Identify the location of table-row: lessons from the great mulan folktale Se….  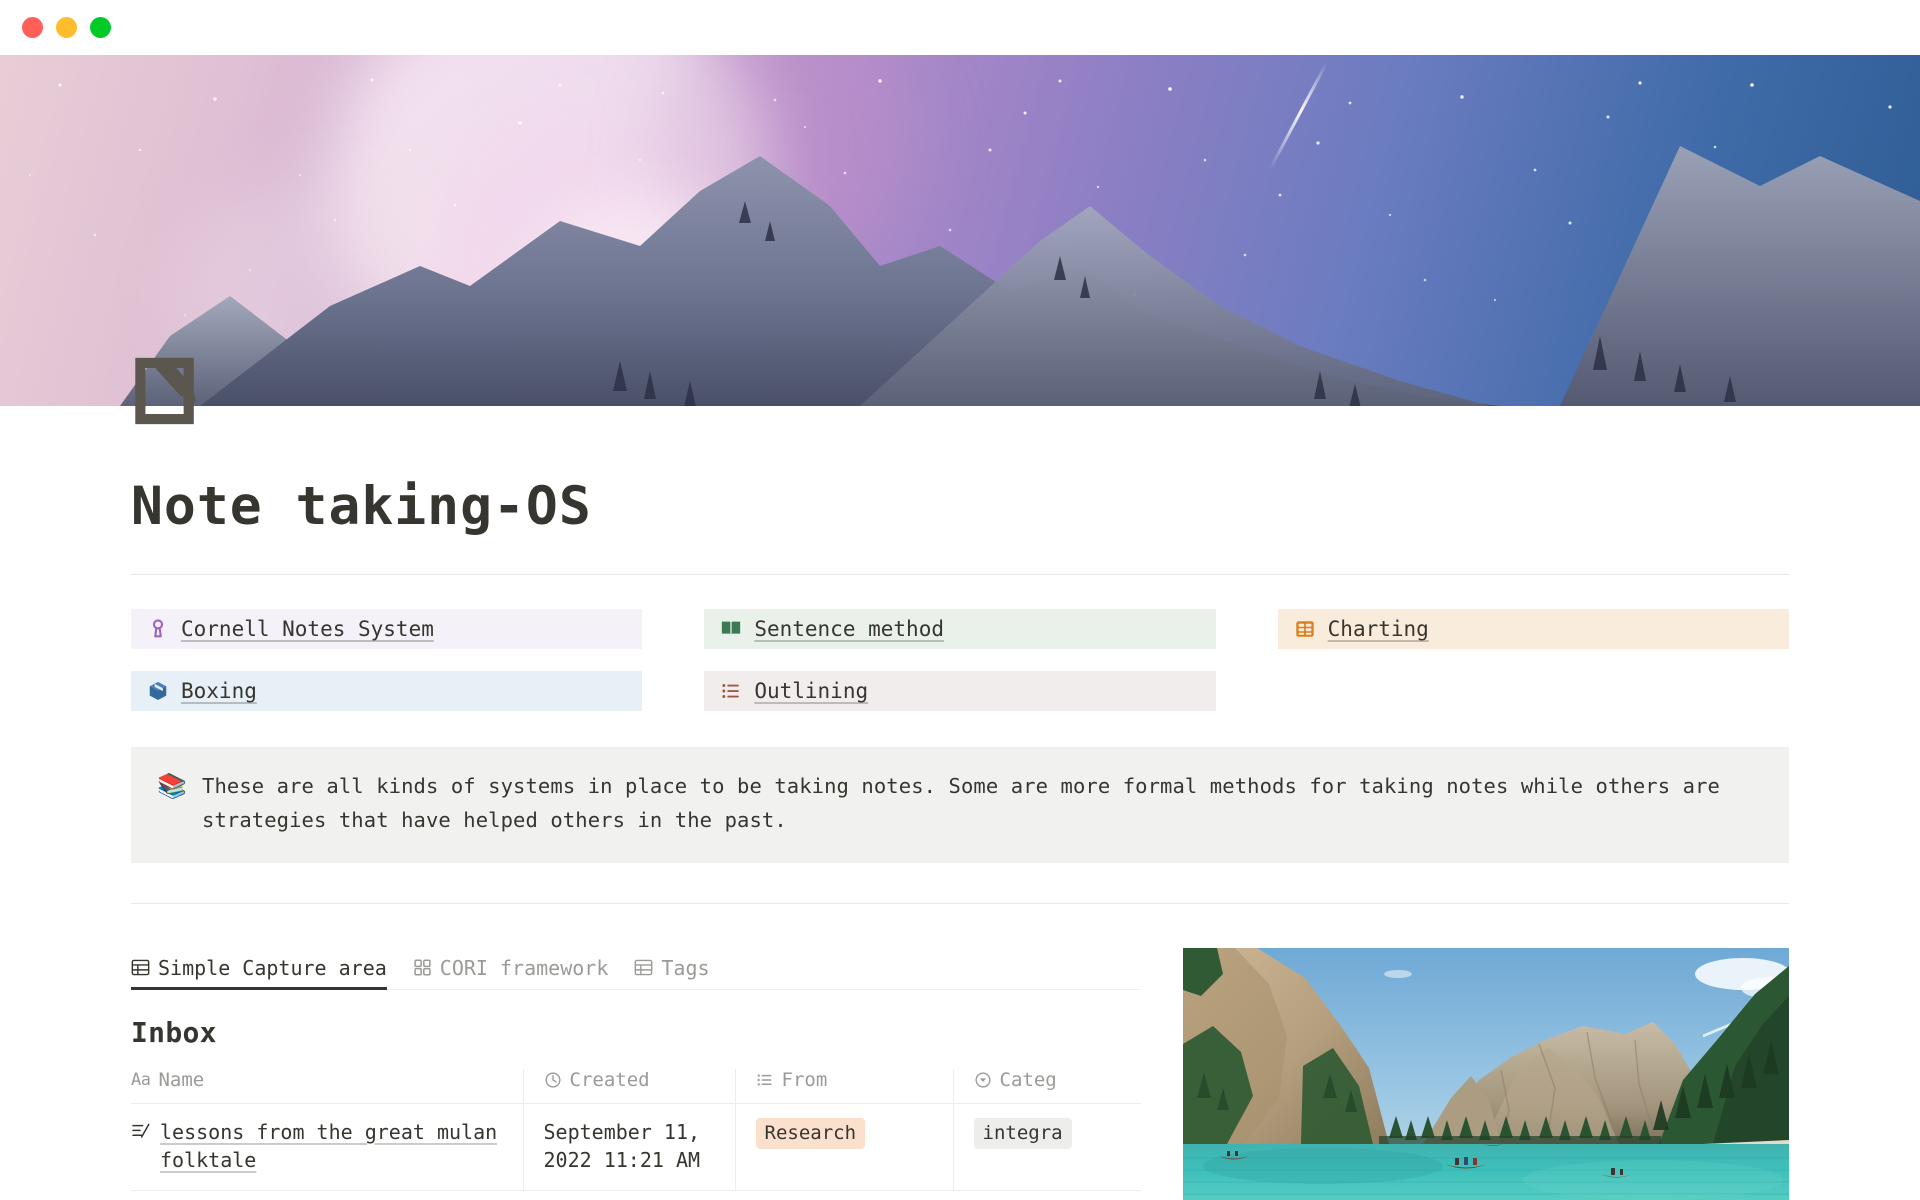
(636, 1147).